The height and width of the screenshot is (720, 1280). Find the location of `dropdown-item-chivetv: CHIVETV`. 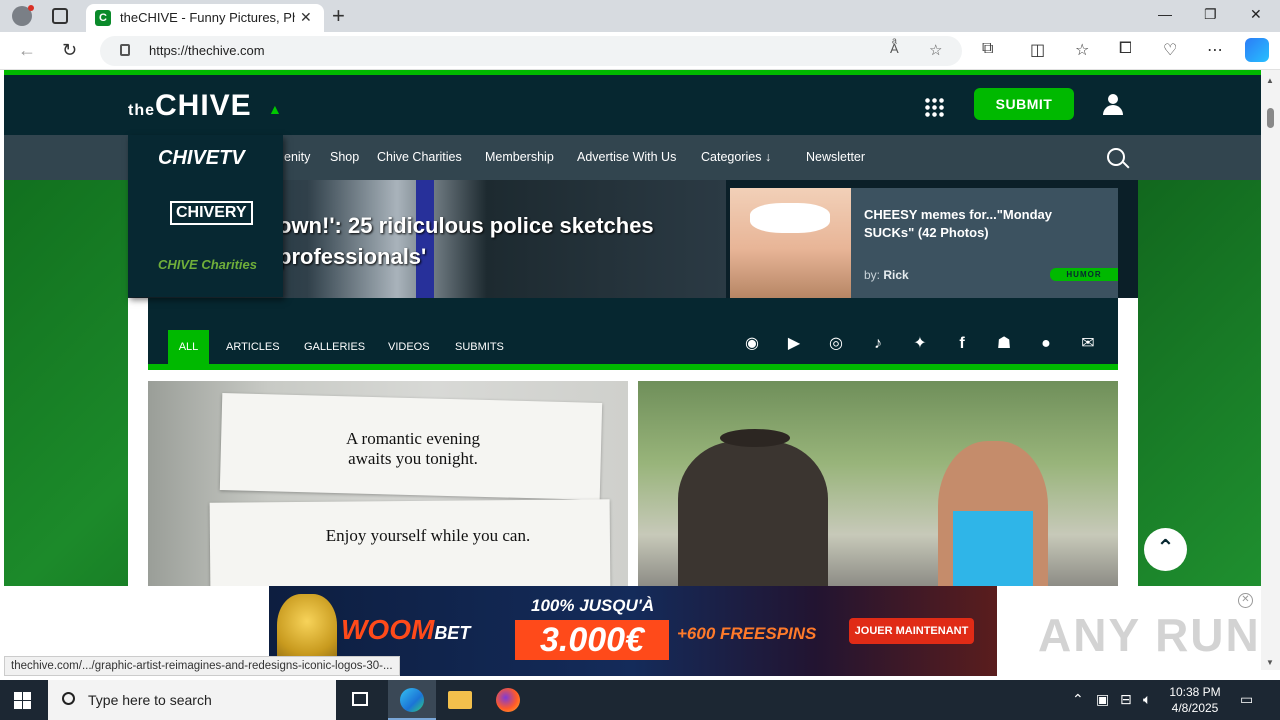

dropdown-item-chivetv: CHIVETV is located at coordinates (201, 158).